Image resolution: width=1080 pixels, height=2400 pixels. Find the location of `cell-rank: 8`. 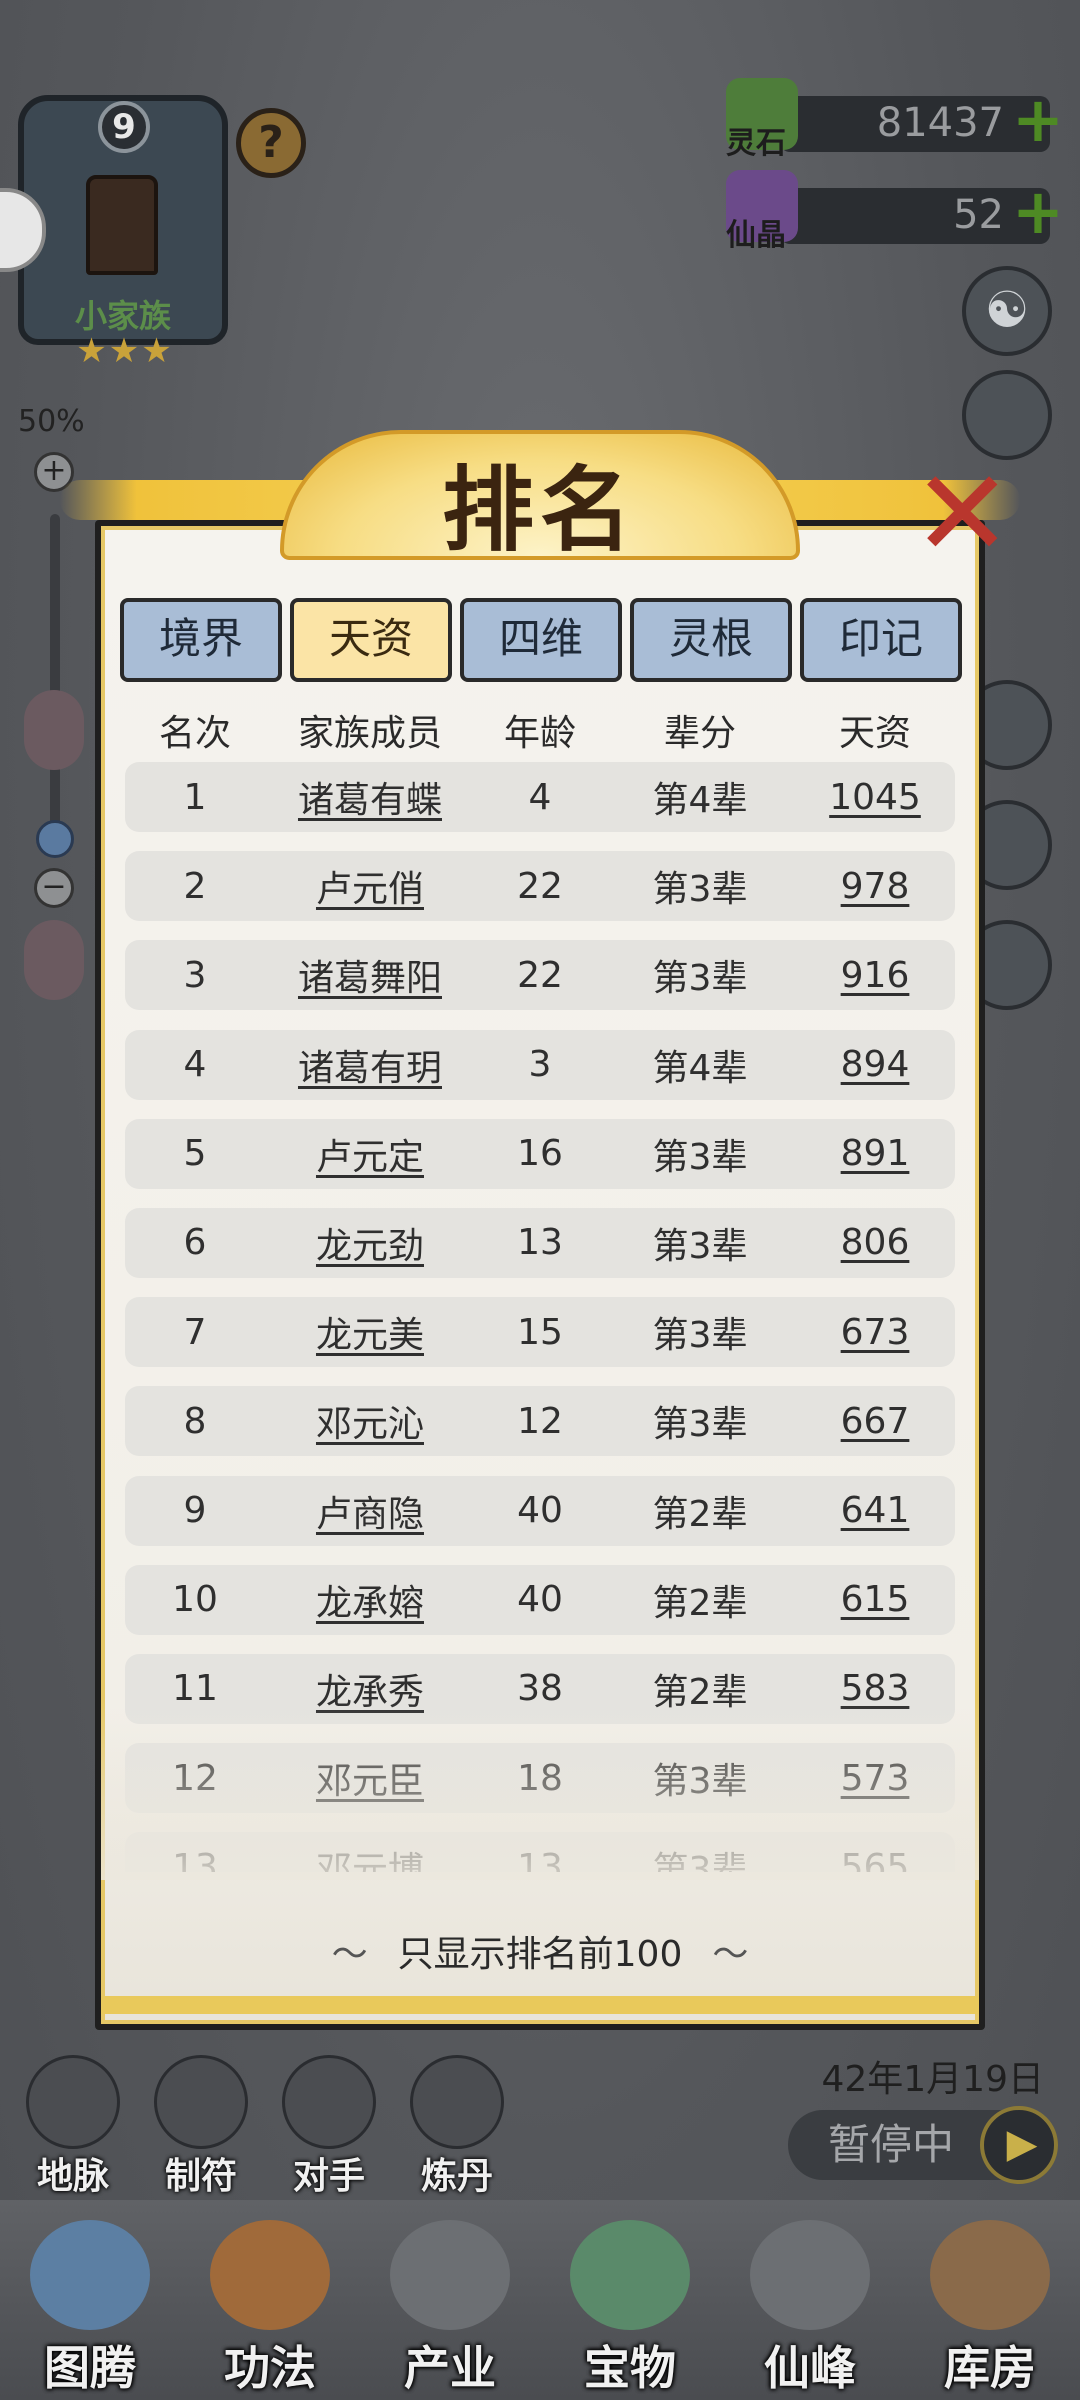

cell-rank: 8 is located at coordinates (195, 1421).